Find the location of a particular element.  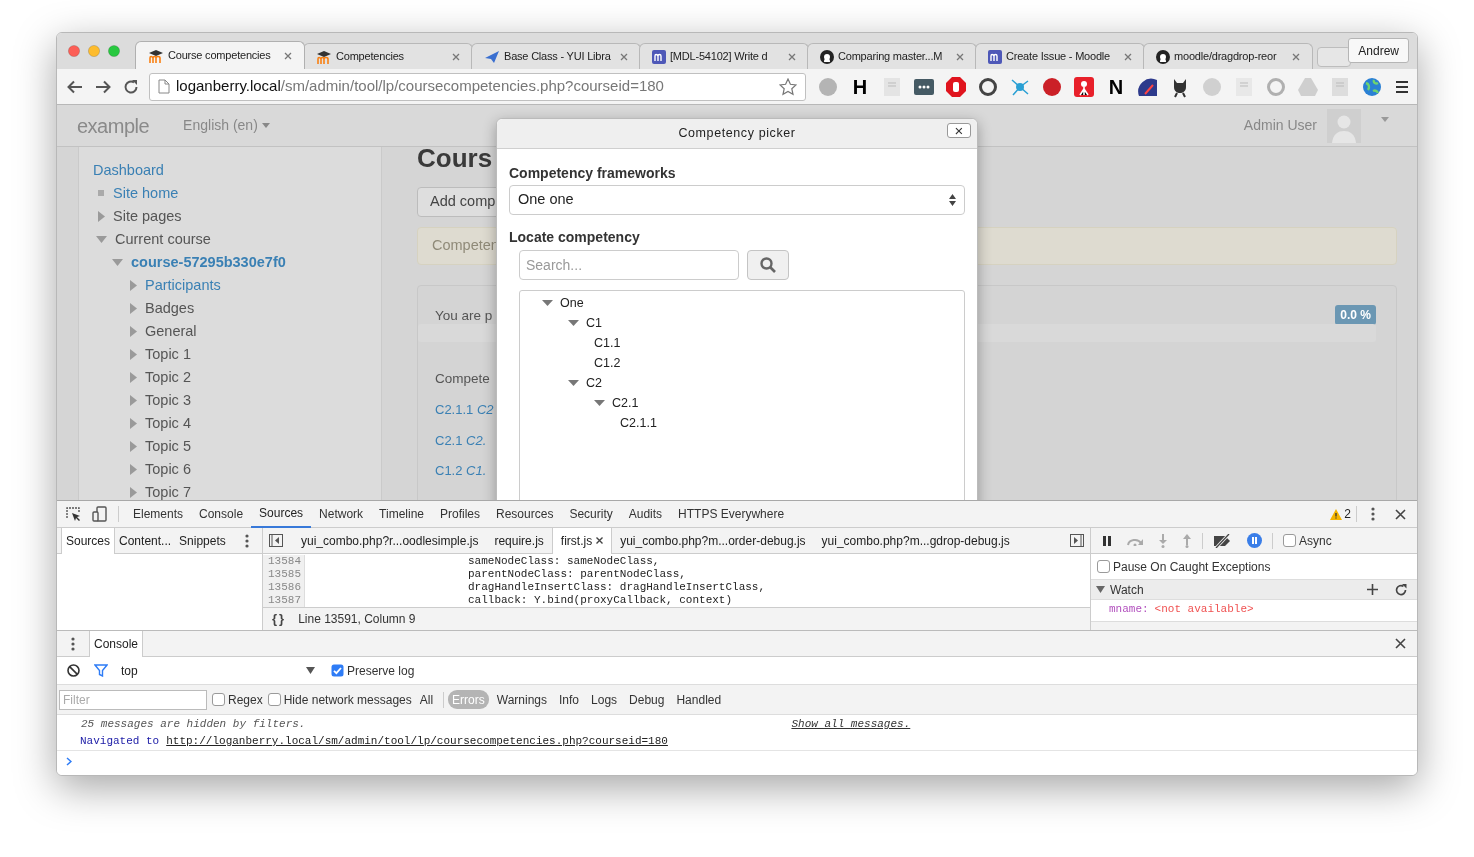

file-tab: yui_combo.php?r...oodlesimple.js is located at coordinates (390, 540).